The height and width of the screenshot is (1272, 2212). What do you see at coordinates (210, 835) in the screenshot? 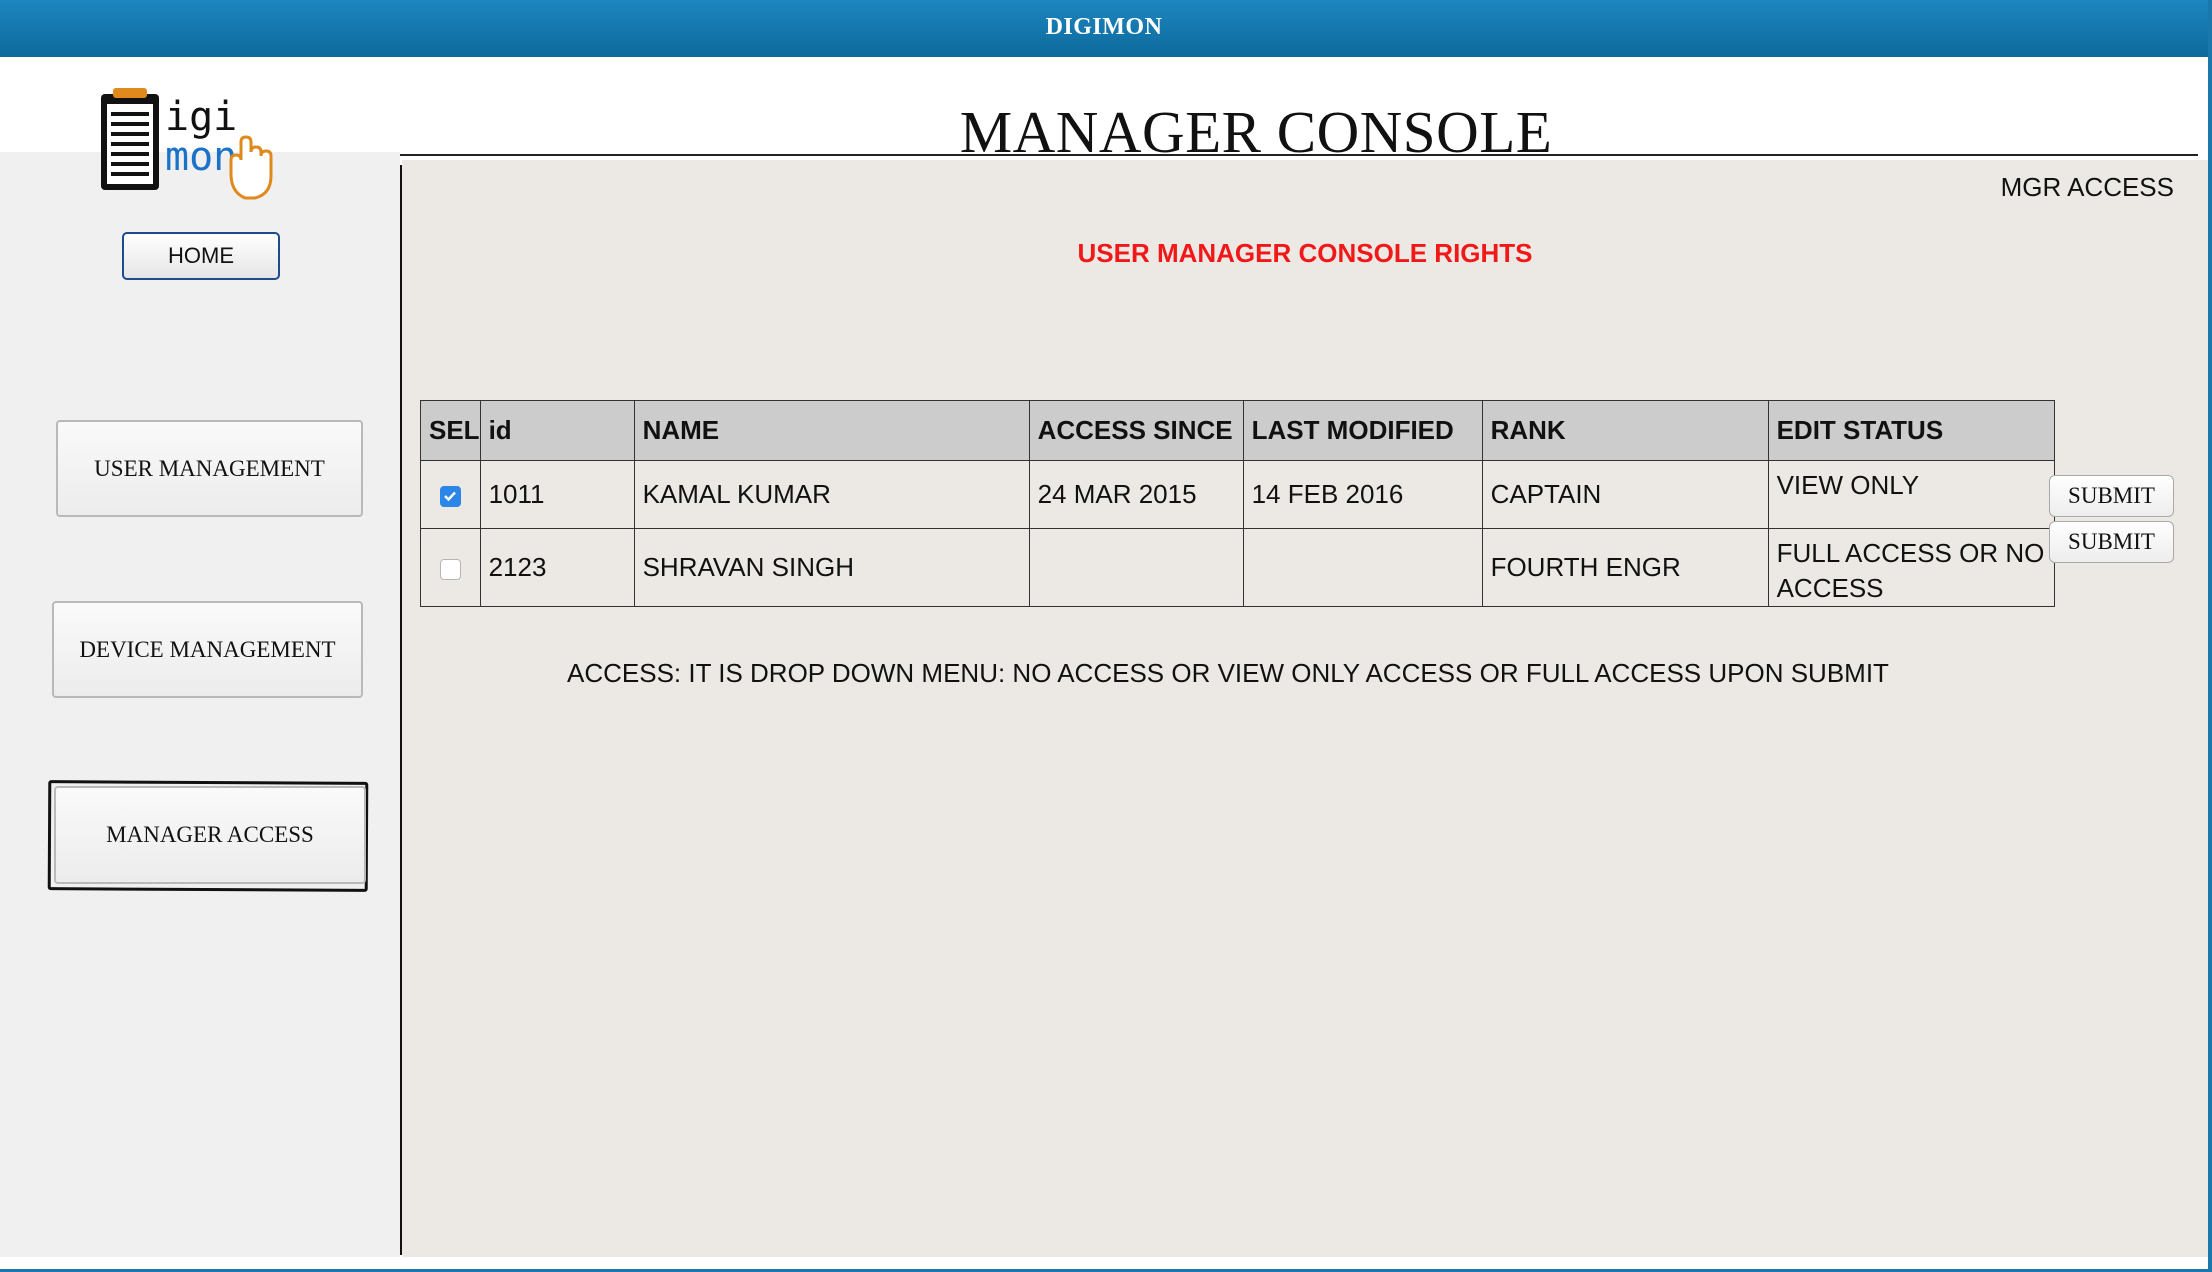
I see `manager-access-button: MANAGER ACCESS` at bounding box center [210, 835].